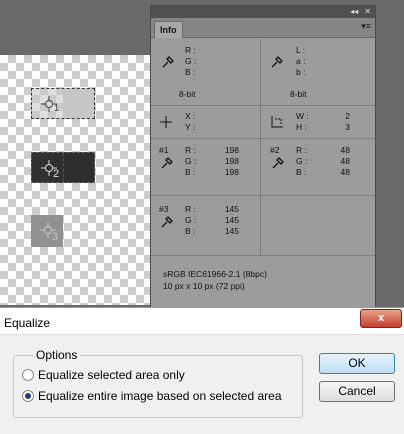 Image resolution: width=404 pixels, height=434 pixels. What do you see at coordinates (55, 237) in the screenshot?
I see `sampler-number: 3` at bounding box center [55, 237].